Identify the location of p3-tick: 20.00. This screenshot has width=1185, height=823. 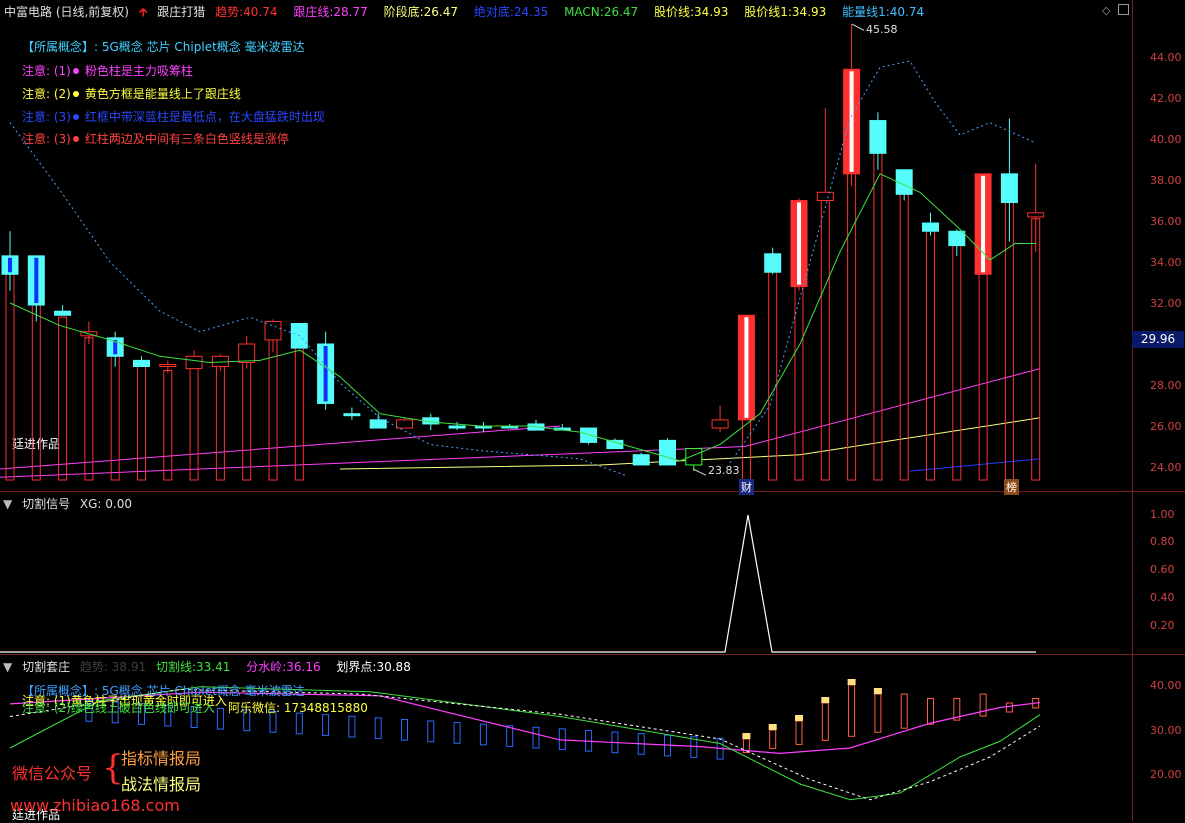
(1166, 774).